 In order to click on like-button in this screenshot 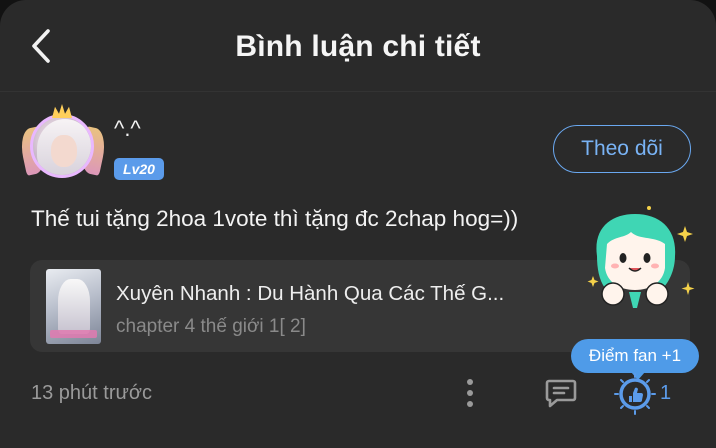, I will do `click(635, 394)`.